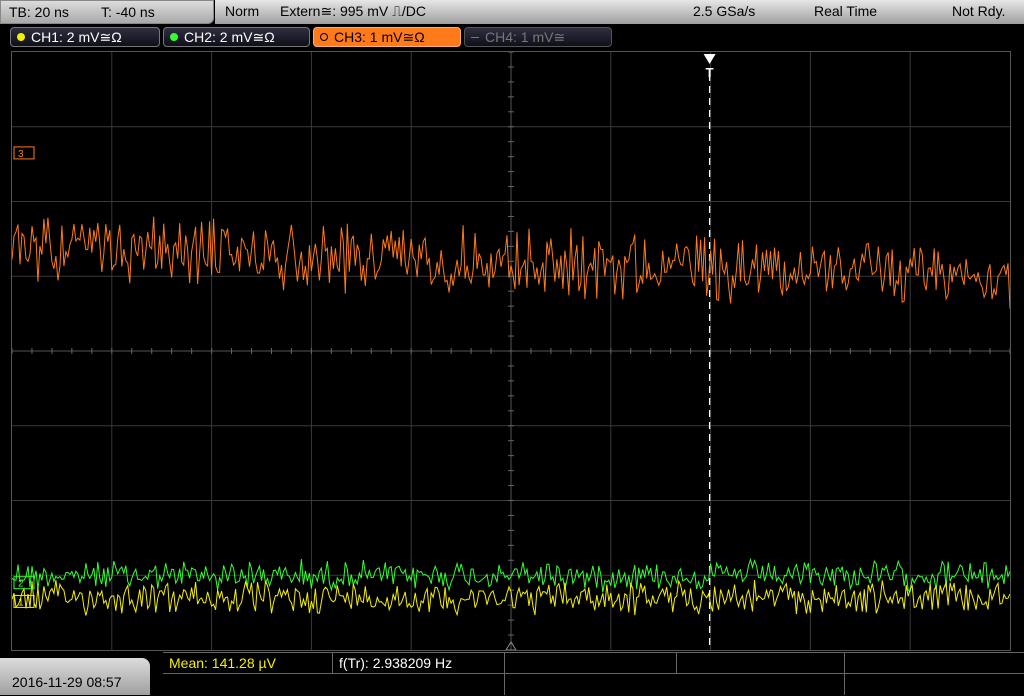  Describe the element at coordinates (39, 12) in the screenshot. I see `timebase-label: TB: 20 ns` at that location.